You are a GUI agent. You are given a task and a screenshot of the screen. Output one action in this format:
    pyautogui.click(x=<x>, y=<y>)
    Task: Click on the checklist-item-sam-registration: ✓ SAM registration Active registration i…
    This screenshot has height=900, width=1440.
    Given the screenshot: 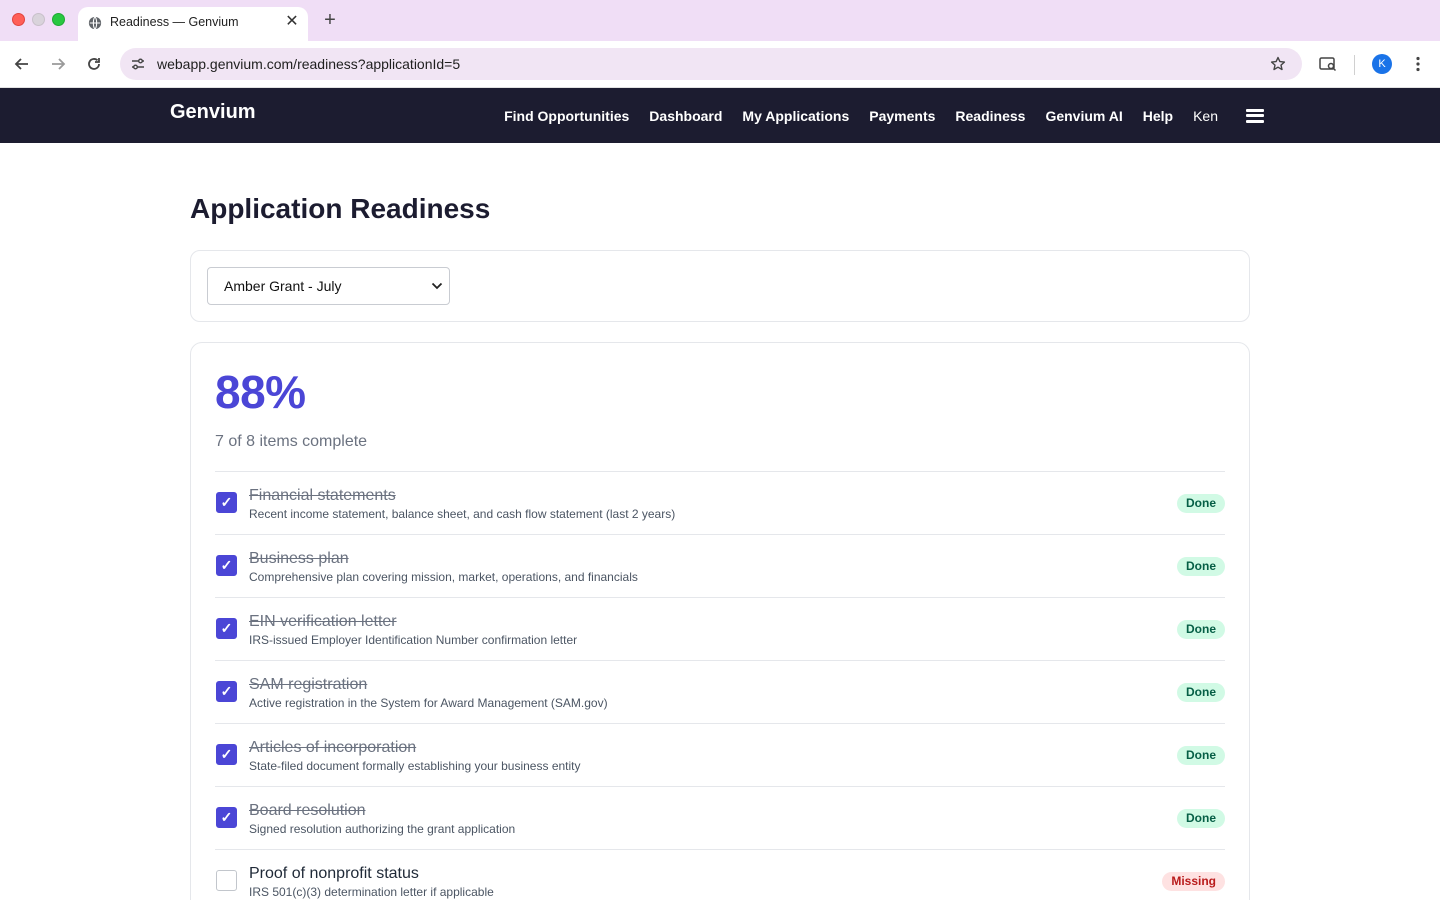 What is the action you would take?
    pyautogui.click(x=720, y=691)
    